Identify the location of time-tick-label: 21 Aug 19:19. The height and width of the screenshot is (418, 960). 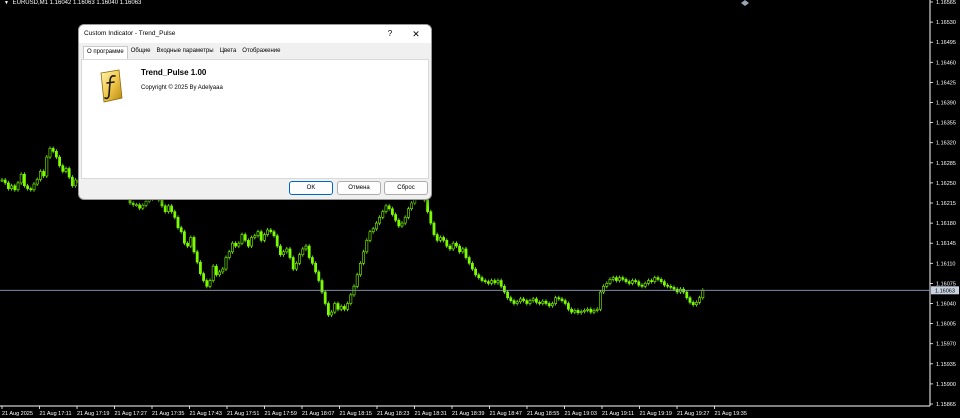
(656, 414).